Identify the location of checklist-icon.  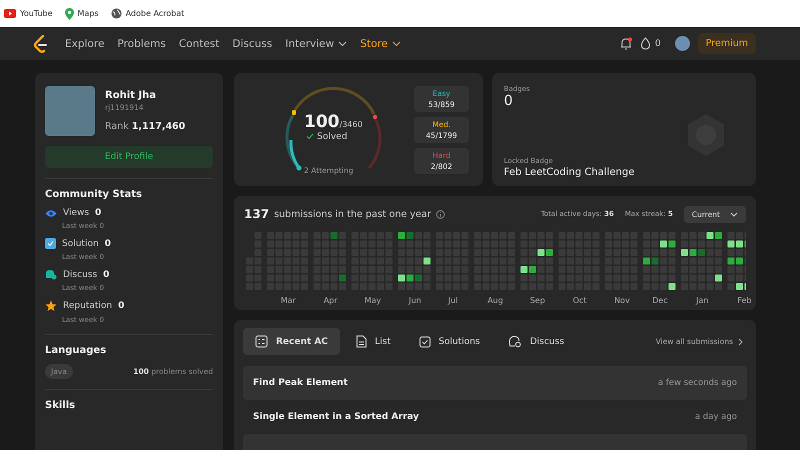
(261, 341).